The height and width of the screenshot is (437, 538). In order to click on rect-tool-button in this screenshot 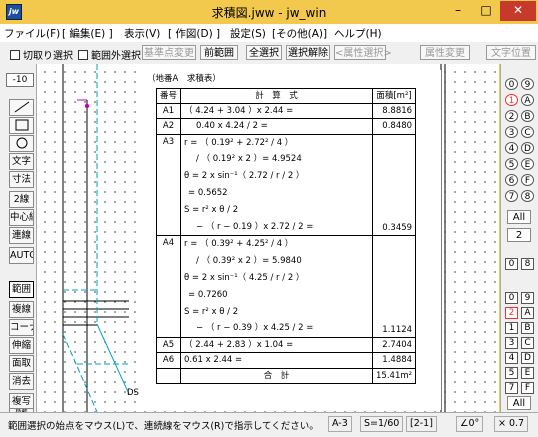, I will do `click(21, 125)`.